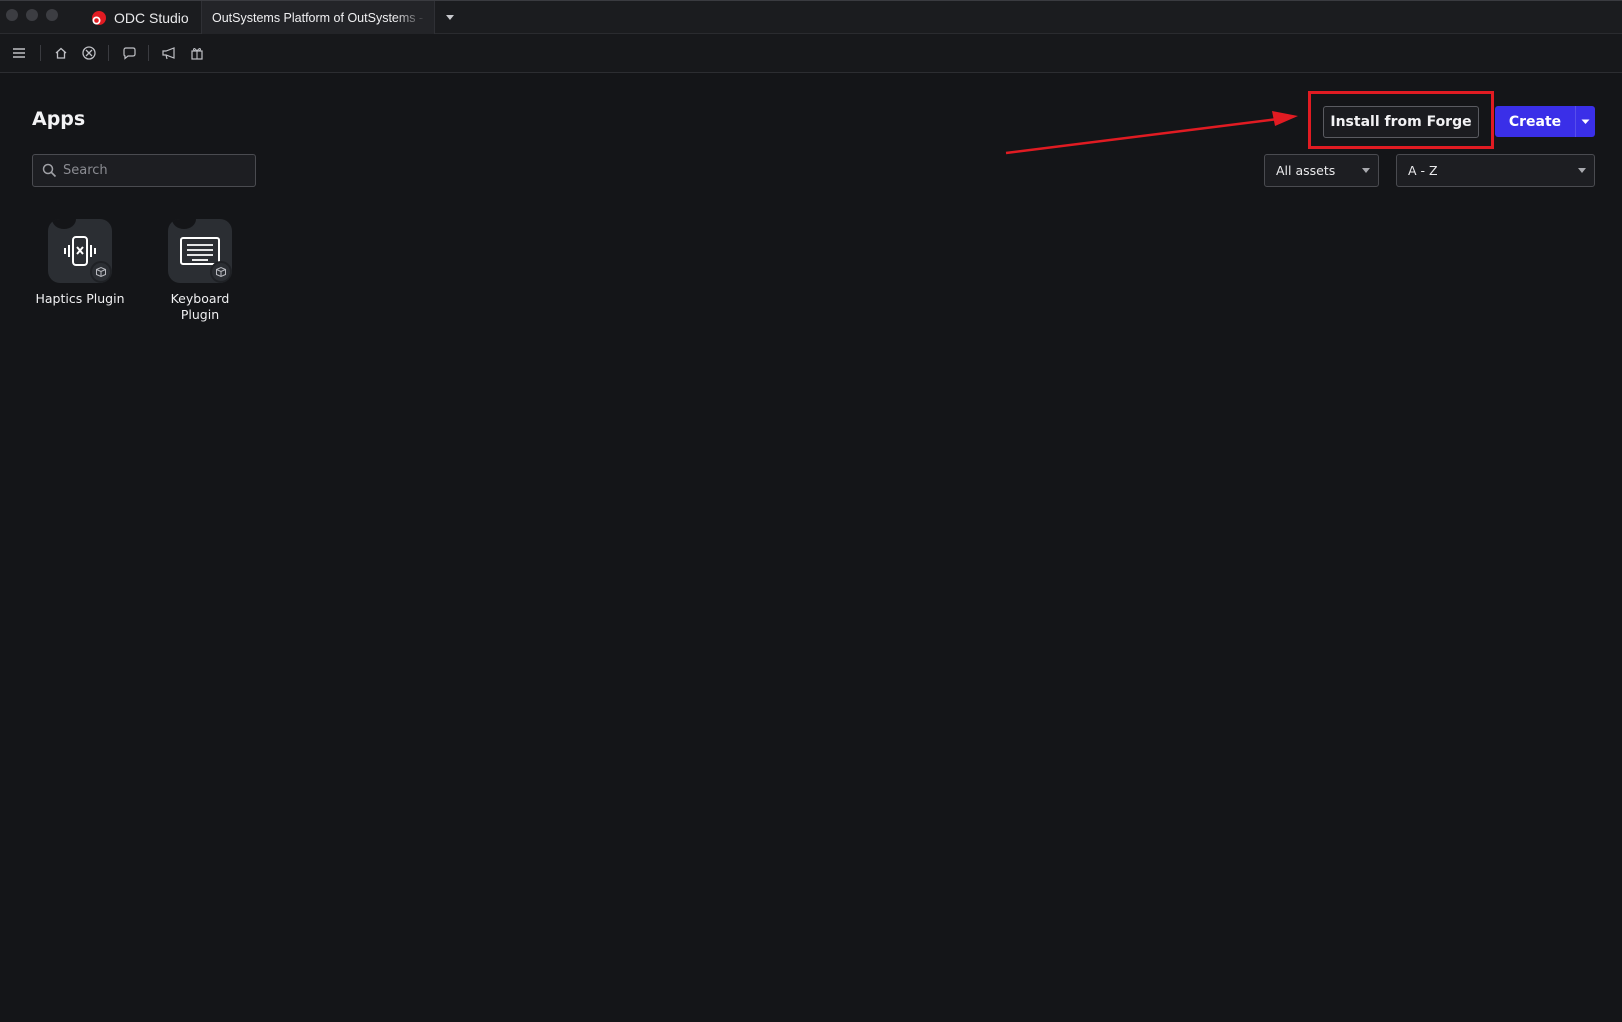 Image resolution: width=1622 pixels, height=1022 pixels. I want to click on gift-icon, so click(197, 53).